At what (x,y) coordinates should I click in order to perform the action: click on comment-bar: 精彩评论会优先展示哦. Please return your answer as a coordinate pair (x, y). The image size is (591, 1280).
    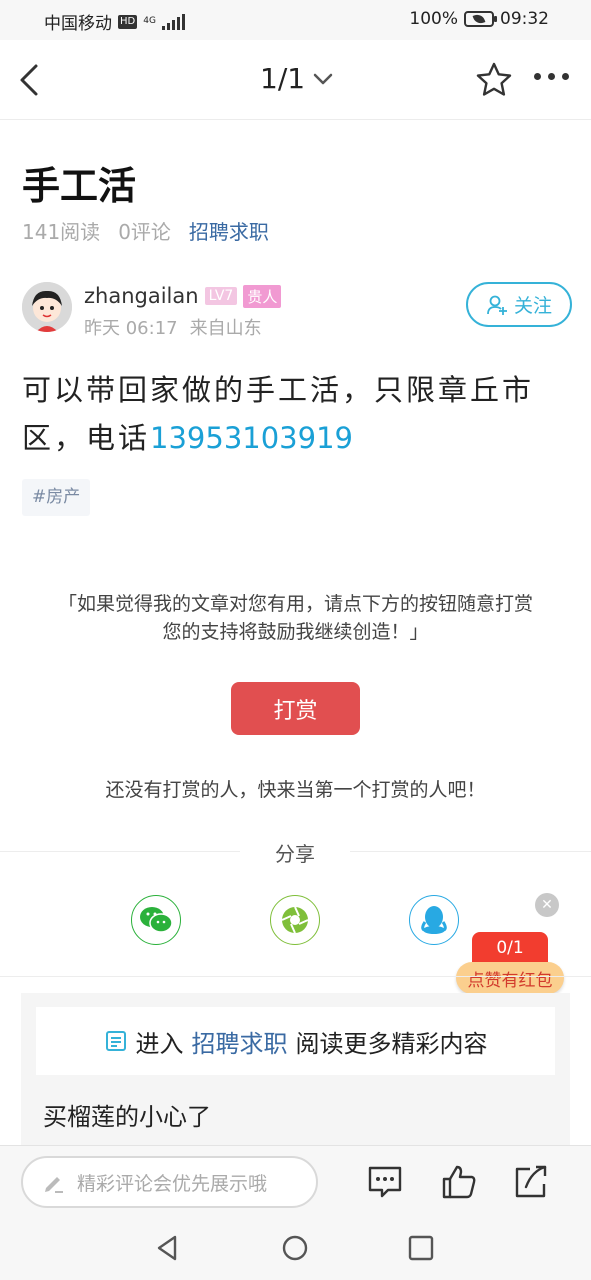
    Looking at the image, I should click on (295, 1181).